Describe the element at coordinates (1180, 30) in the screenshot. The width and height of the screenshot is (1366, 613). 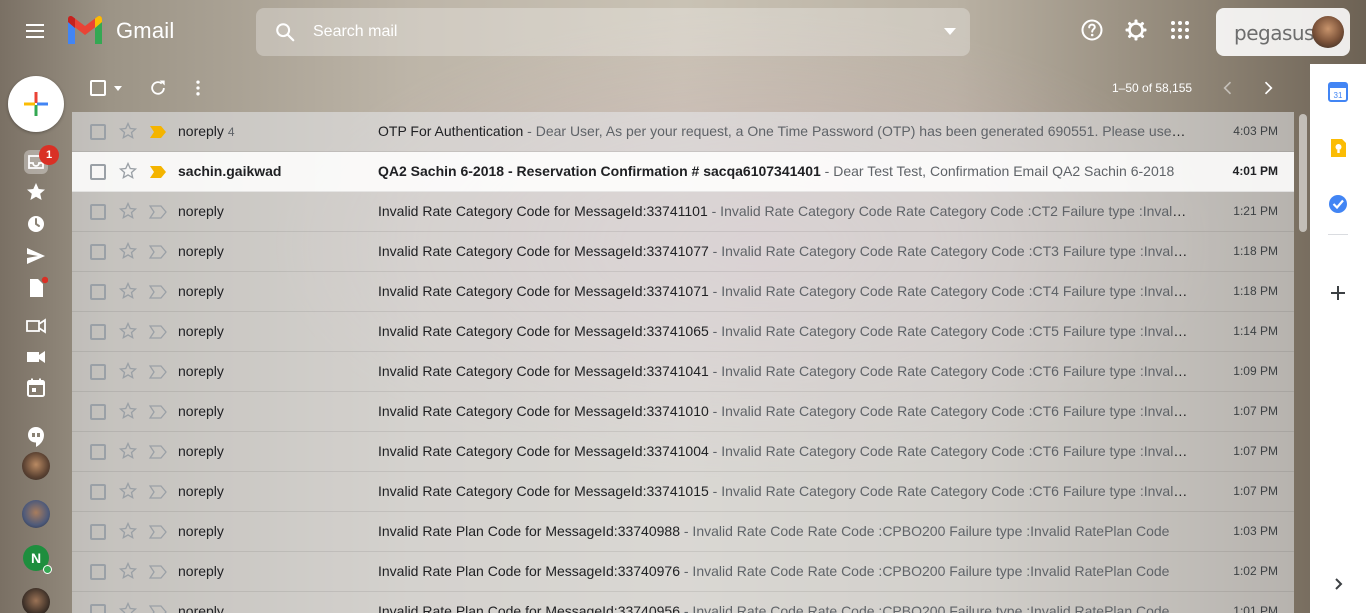
I see `apps-grid-icon` at that location.